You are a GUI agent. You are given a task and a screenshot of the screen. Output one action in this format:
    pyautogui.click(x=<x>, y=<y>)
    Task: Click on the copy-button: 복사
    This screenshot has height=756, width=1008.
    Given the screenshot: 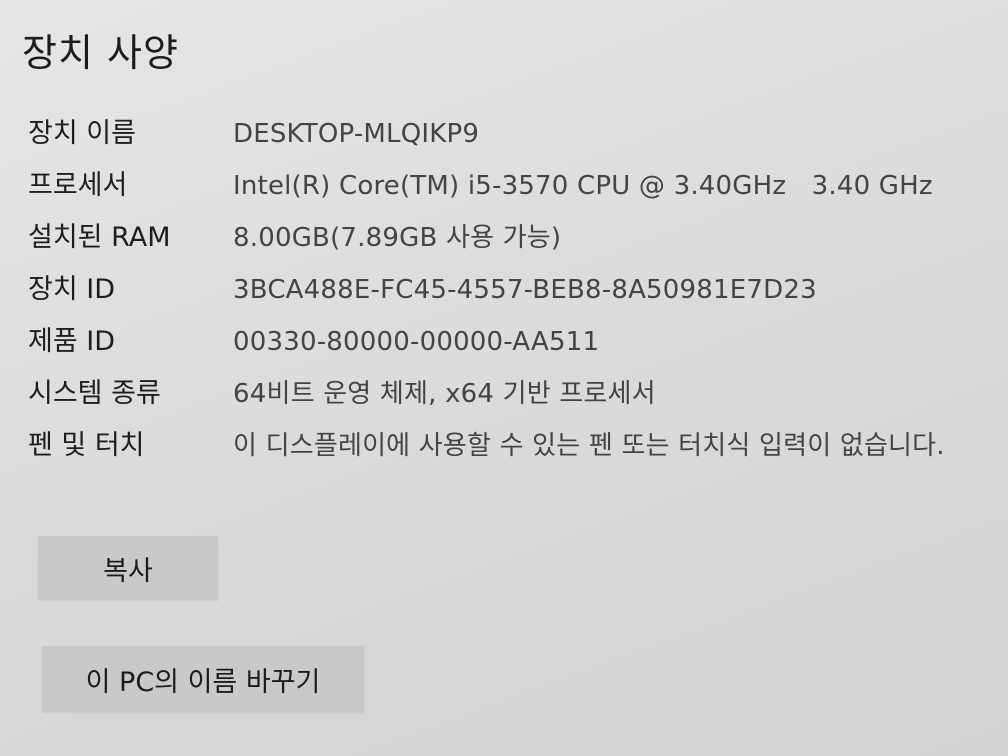 What is the action you would take?
    pyautogui.click(x=128, y=568)
    